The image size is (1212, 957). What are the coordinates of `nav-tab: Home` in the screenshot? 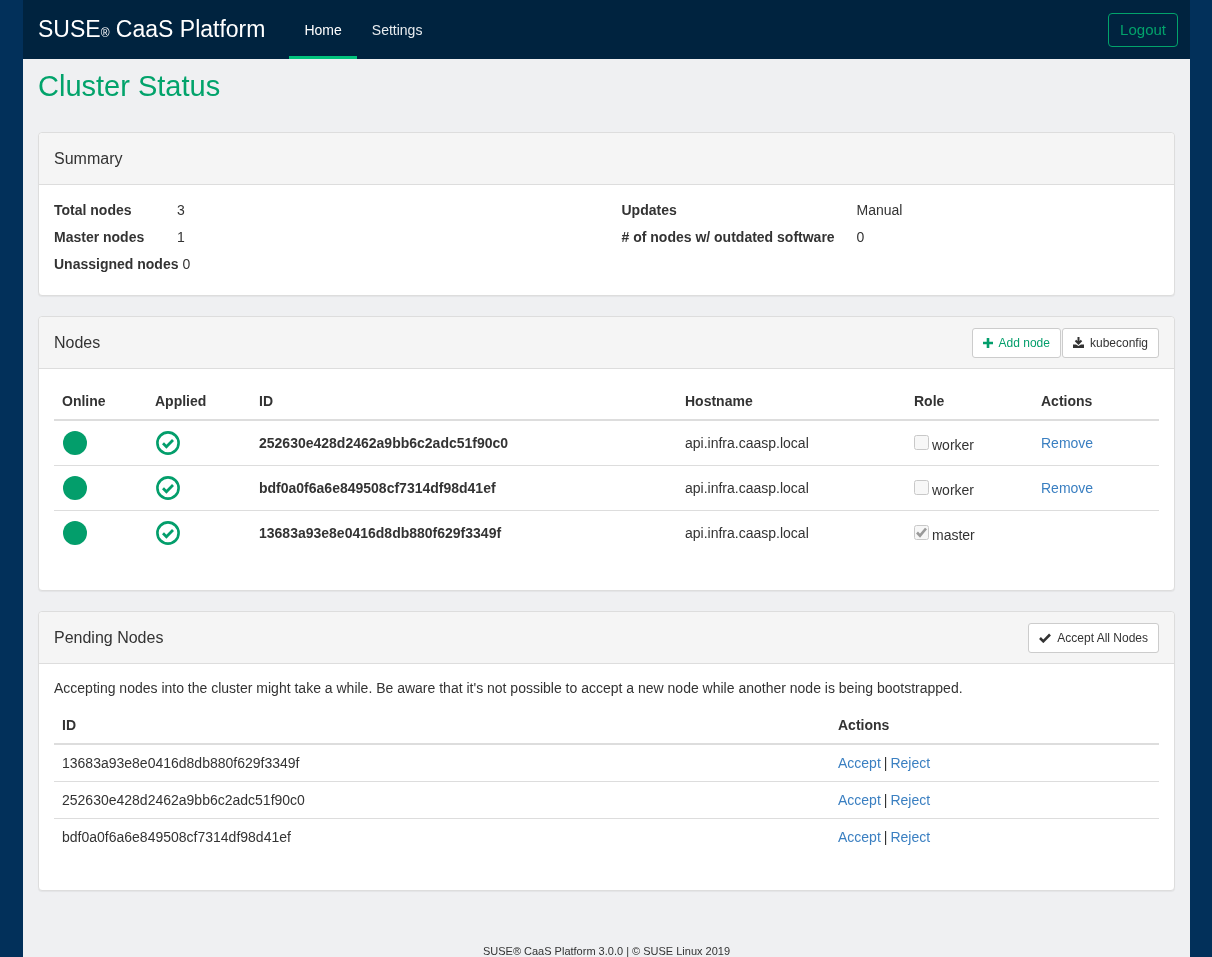 It's located at (323, 29).